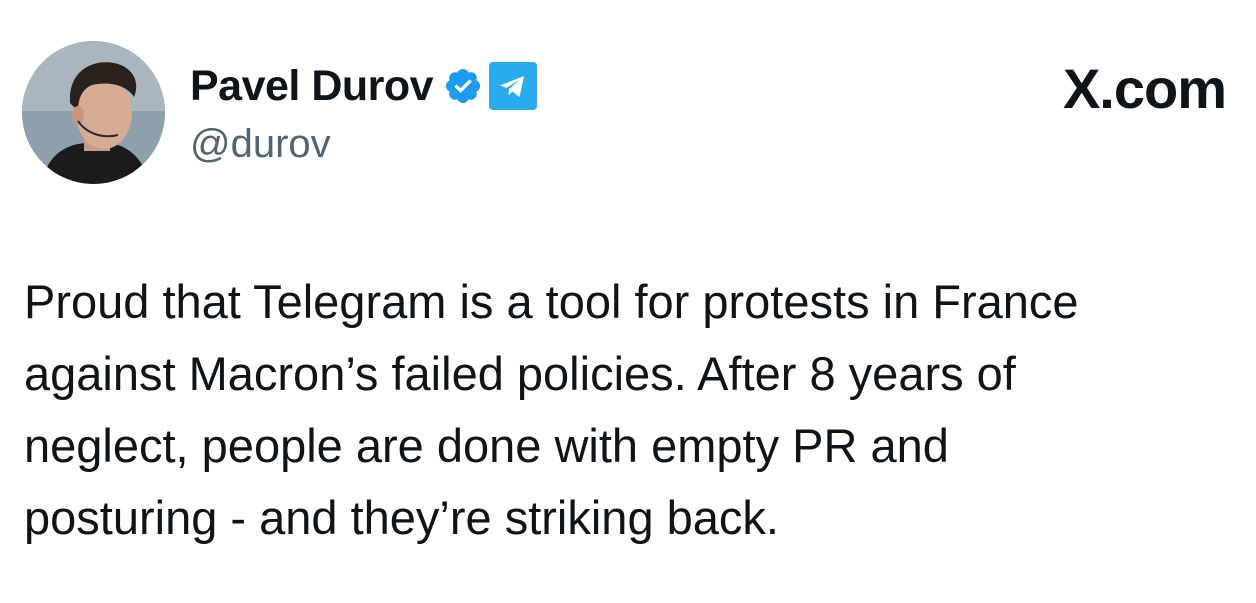  I want to click on telegram-icon, so click(513, 86).